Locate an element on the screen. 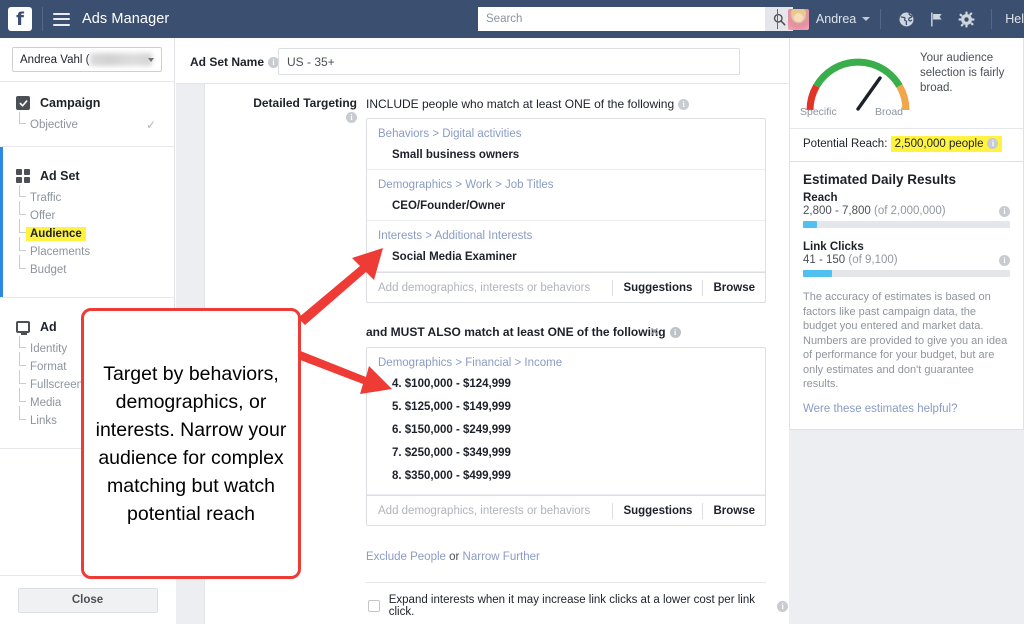 The width and height of the screenshot is (1024, 624). top-navigation-bar: f Ads Manager Andrea He is located at coordinates (512, 19).